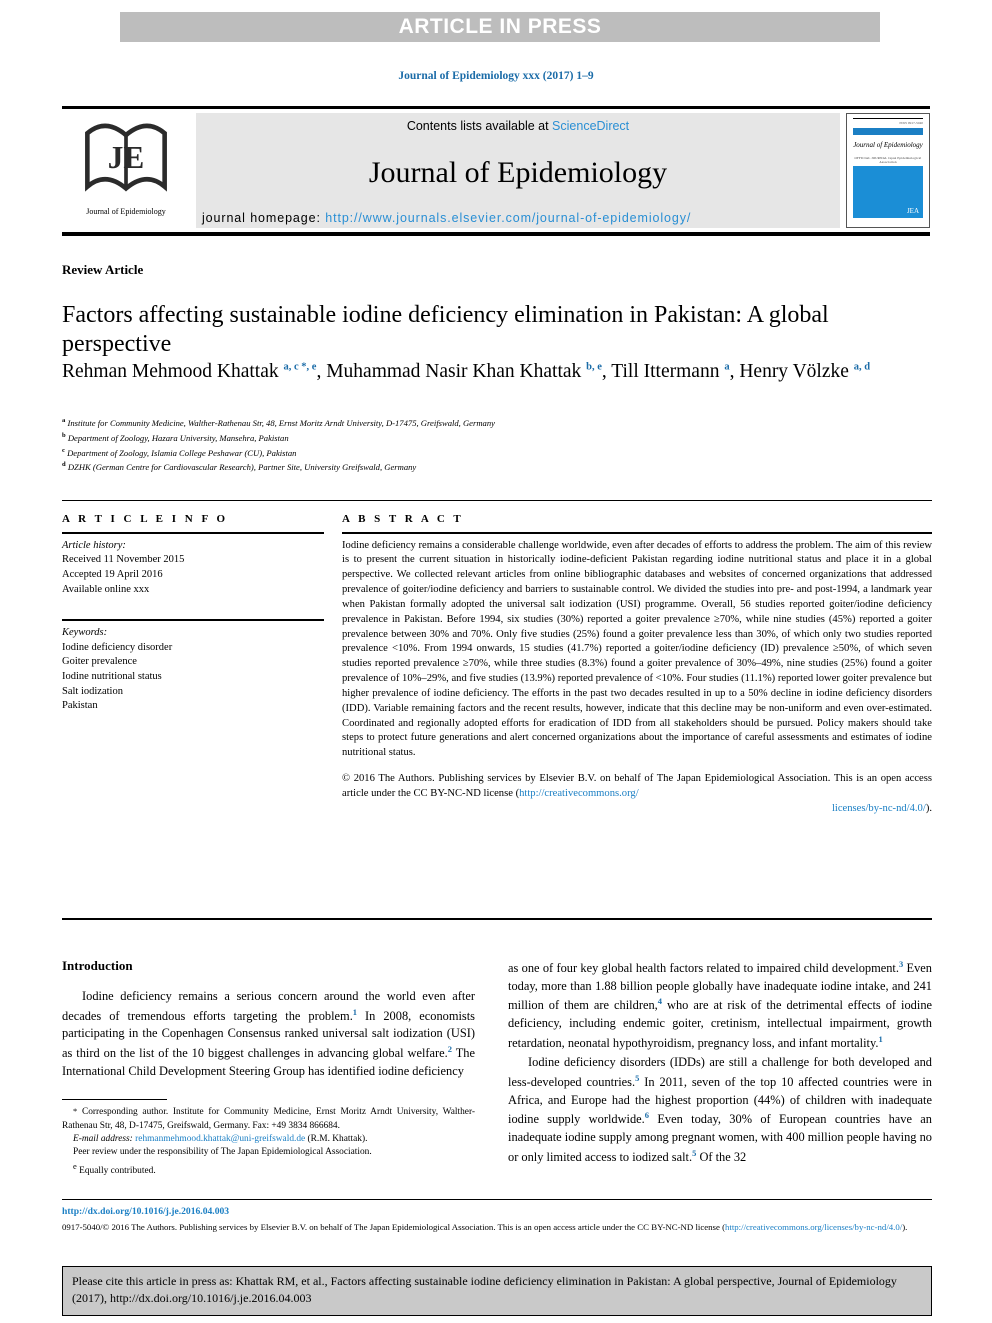 The height and width of the screenshot is (1323, 992). Describe the element at coordinates (63, 450) in the screenshot. I see `affiliation-mark: c` at that location.